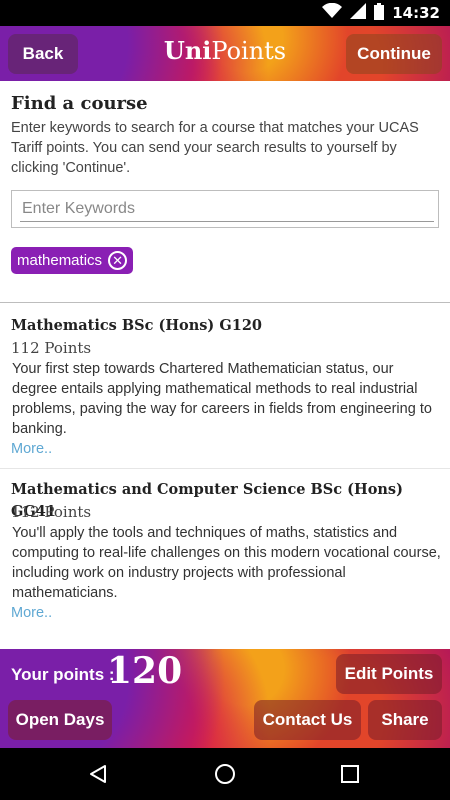 The image size is (450, 800). Describe the element at coordinates (332, 12) in the screenshot. I see `wifi-icon` at that location.